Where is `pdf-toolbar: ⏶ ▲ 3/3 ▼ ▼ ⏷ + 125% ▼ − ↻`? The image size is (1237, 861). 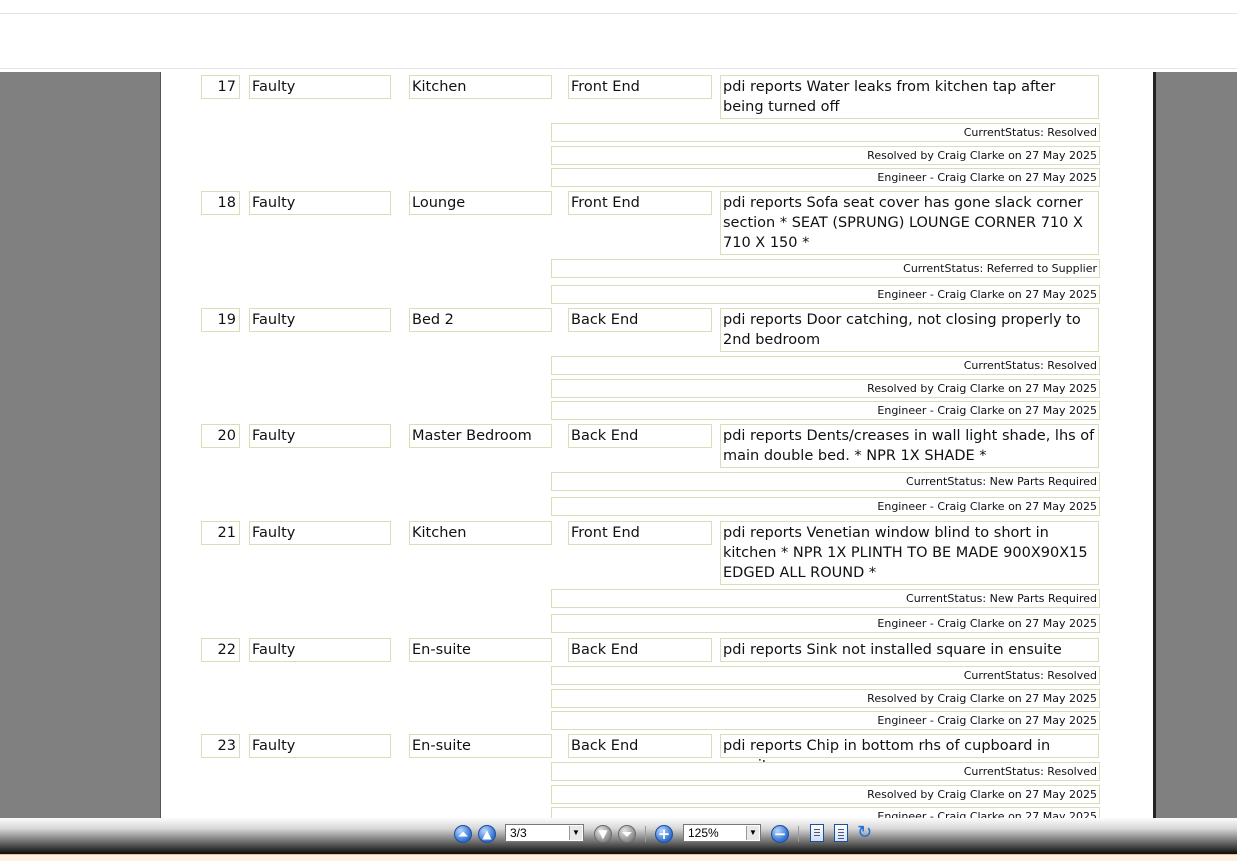
pdf-toolbar: ⏶ ▲ 3/3 ▼ ▼ ⏷ + 125% ▼ − ↻ is located at coordinates (618, 836).